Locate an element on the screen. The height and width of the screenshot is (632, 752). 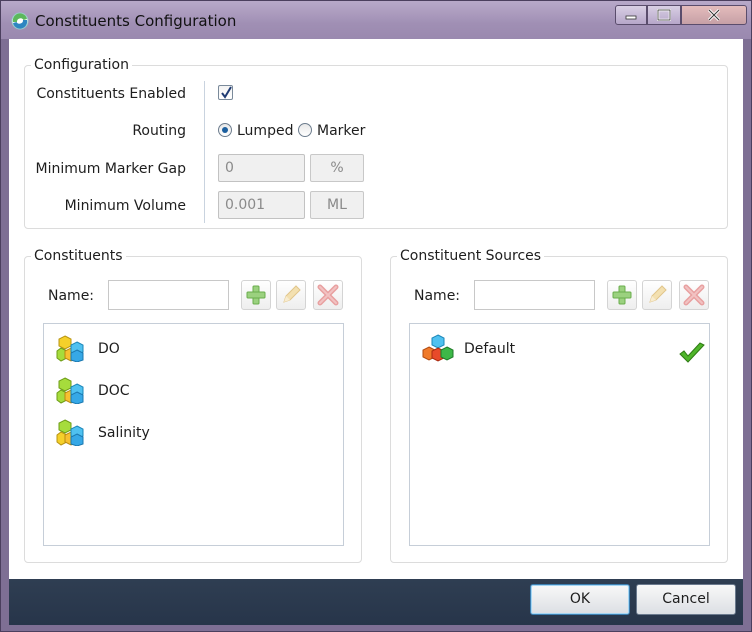
routing-marker-radio is located at coordinates (305, 130).